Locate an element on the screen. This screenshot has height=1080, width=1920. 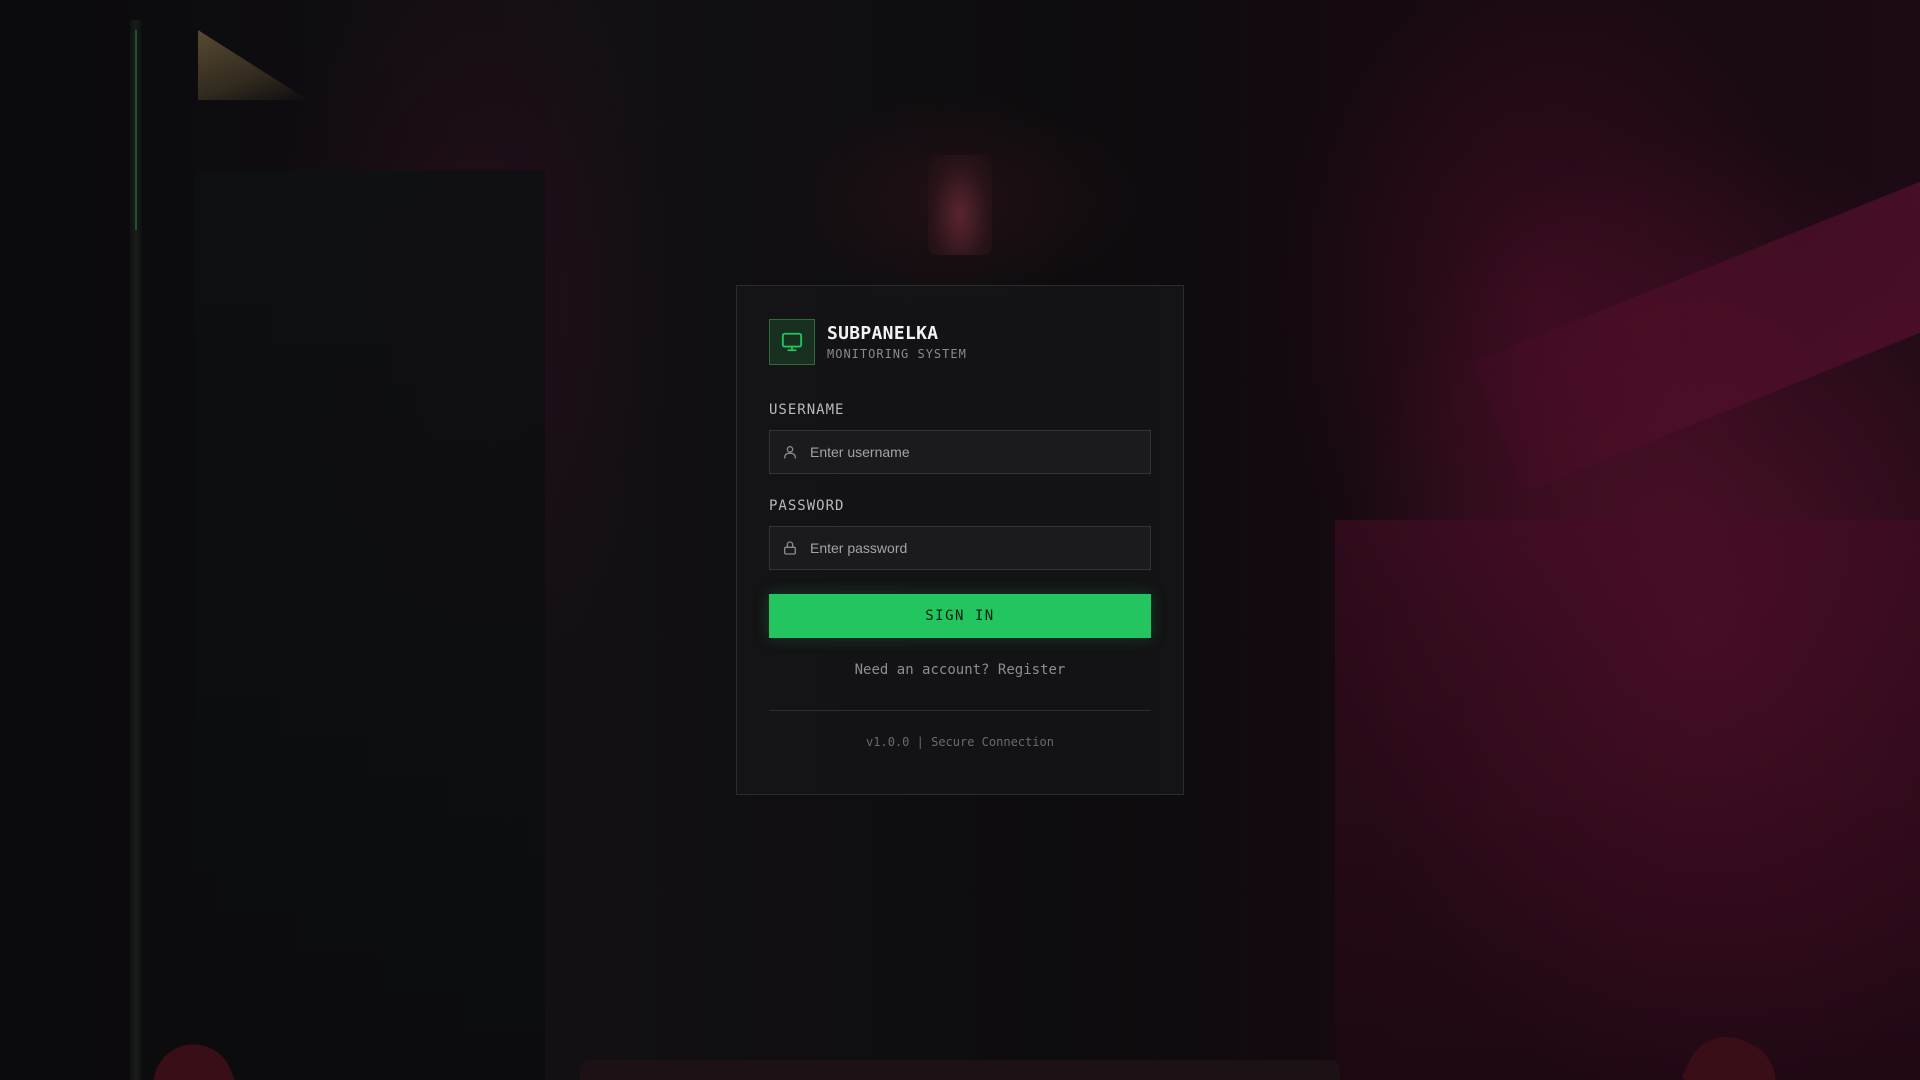
brand-header: SUBPANELKA MONITORING SYSTEM is located at coordinates (960, 342).